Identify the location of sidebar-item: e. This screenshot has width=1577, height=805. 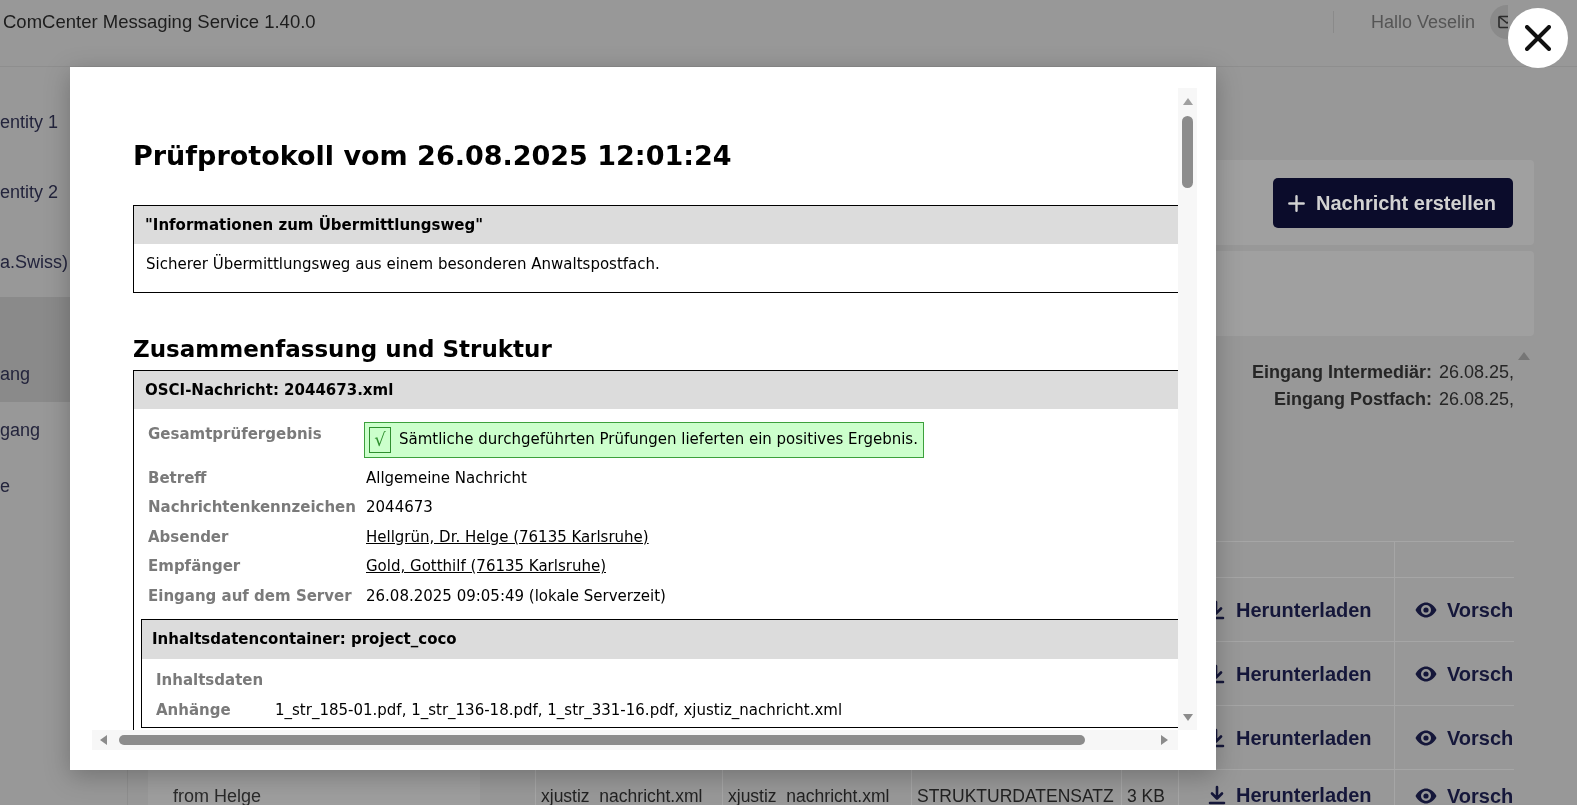
(35, 486).